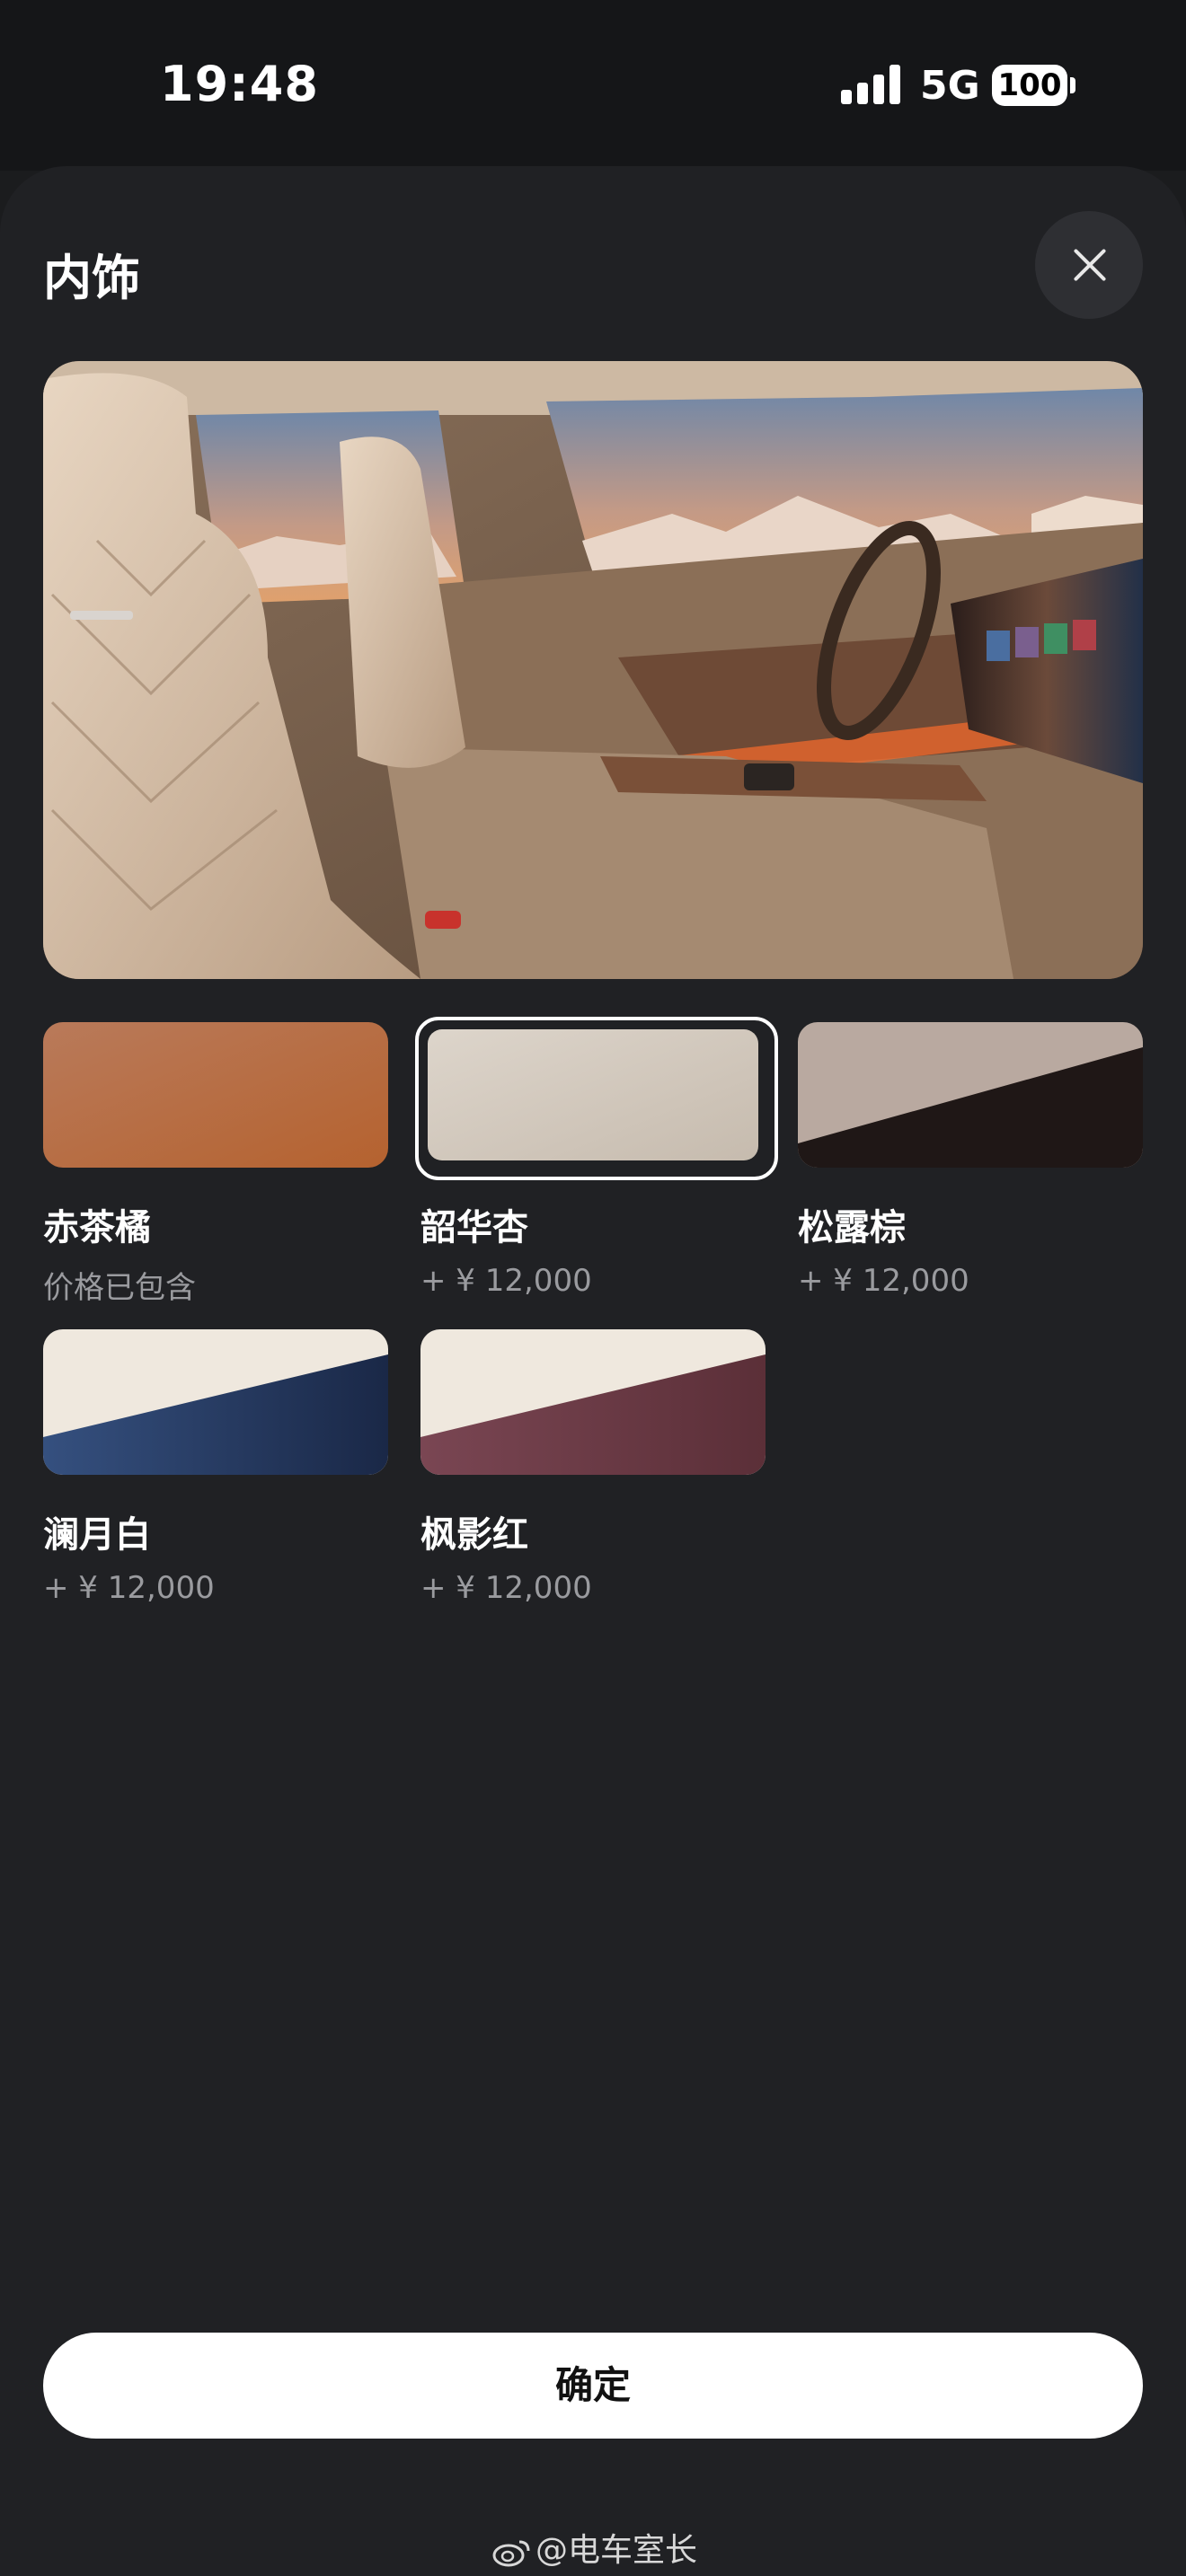 The width and height of the screenshot is (1186, 2576). What do you see at coordinates (616, 2550) in the screenshot?
I see `watermark-text: @电车室长` at bounding box center [616, 2550].